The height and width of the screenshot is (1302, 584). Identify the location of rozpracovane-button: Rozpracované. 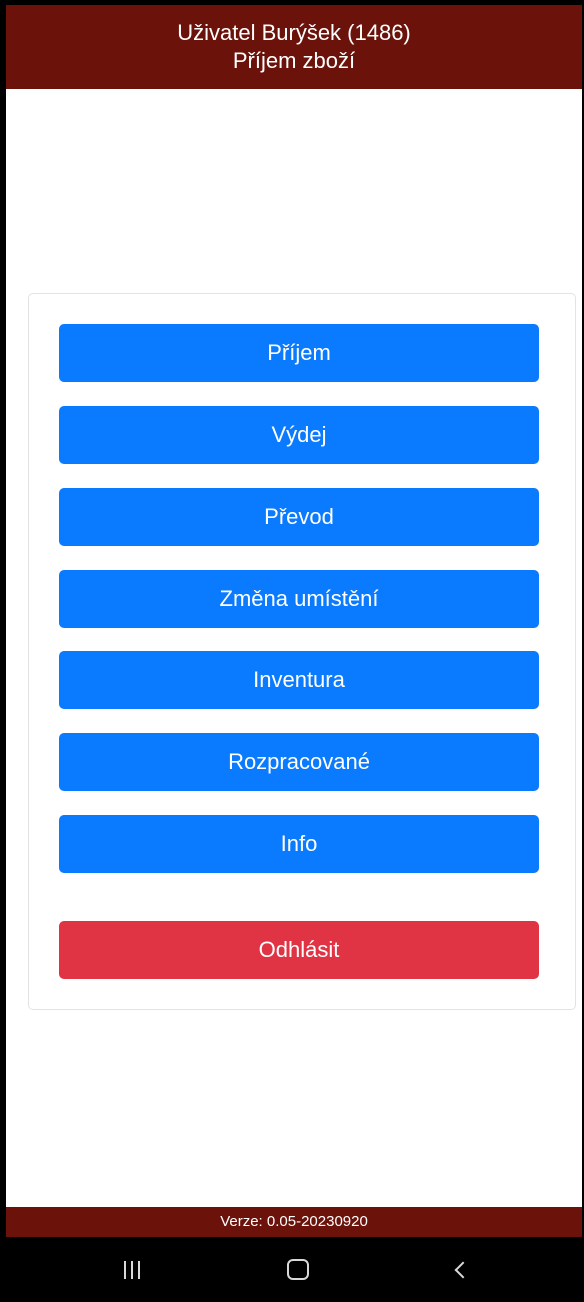
(299, 762).